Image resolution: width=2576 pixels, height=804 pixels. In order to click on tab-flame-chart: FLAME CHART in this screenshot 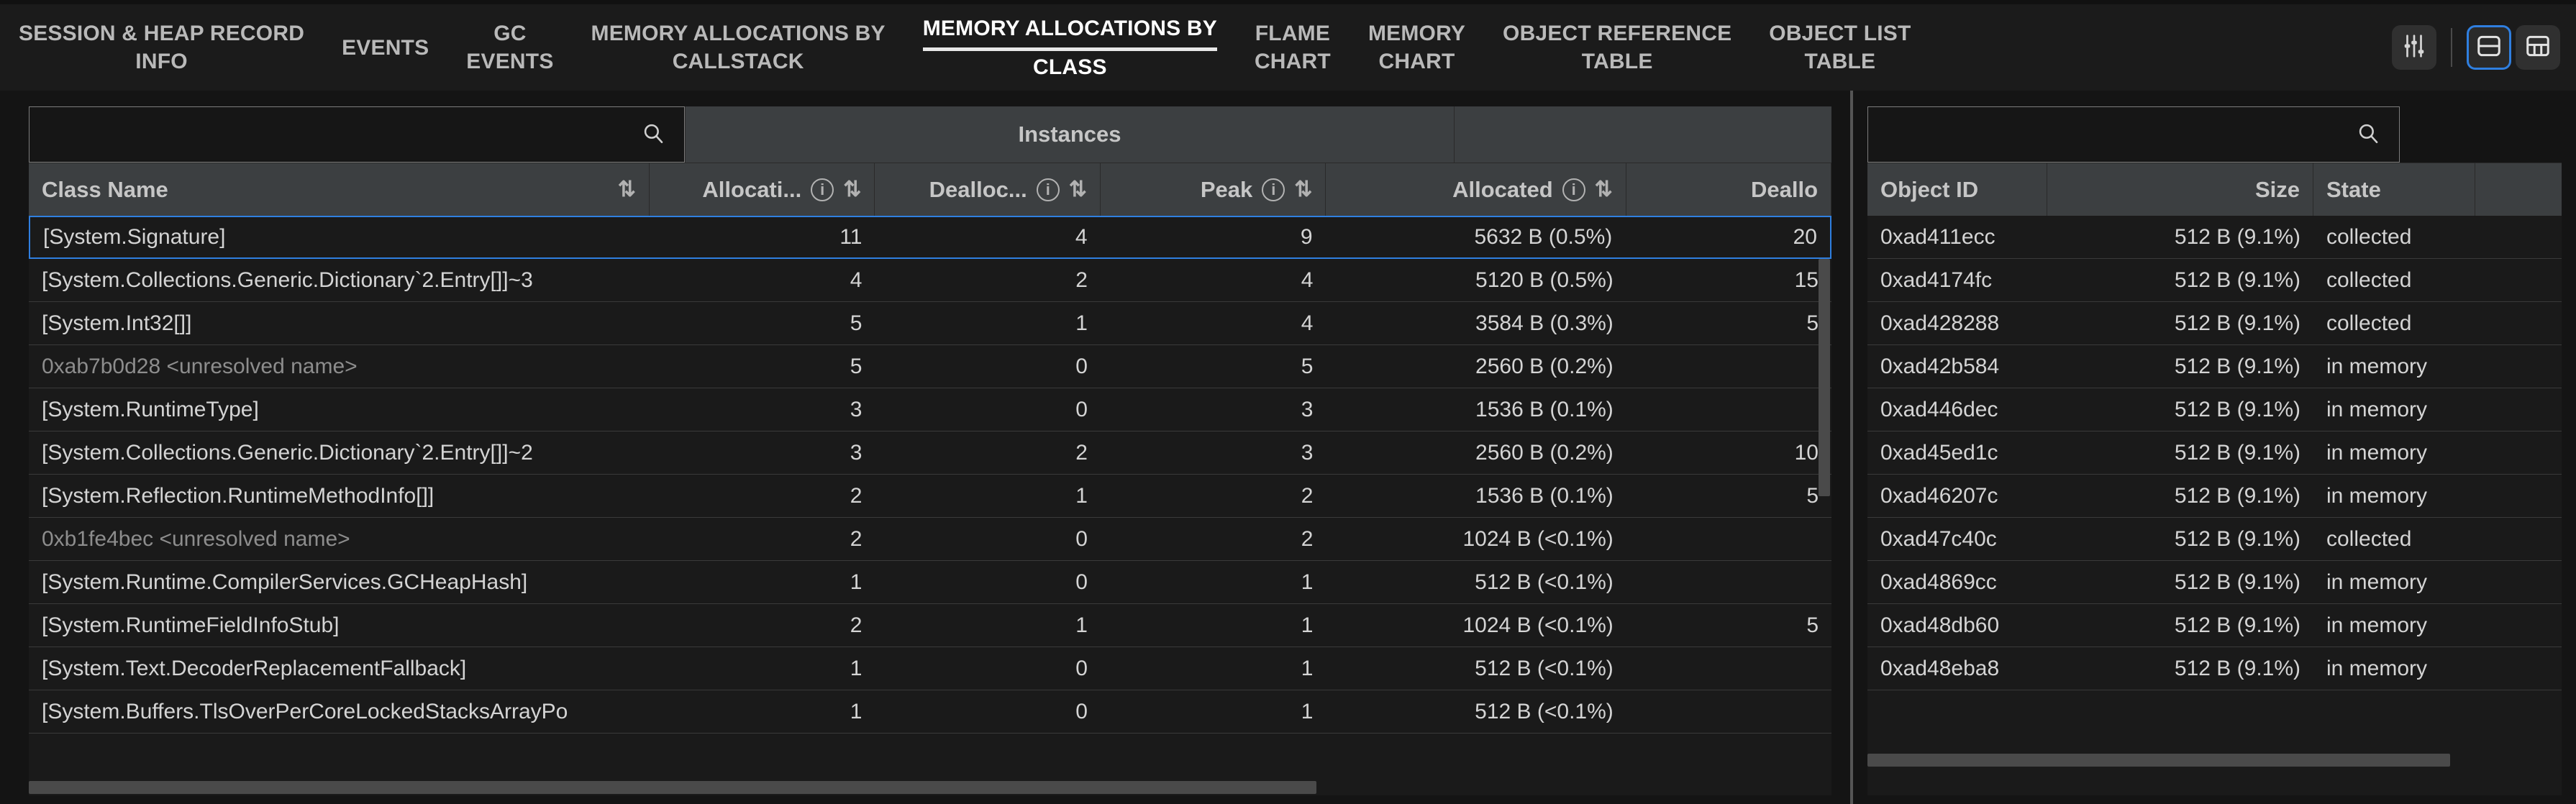, I will do `click(1293, 47)`.